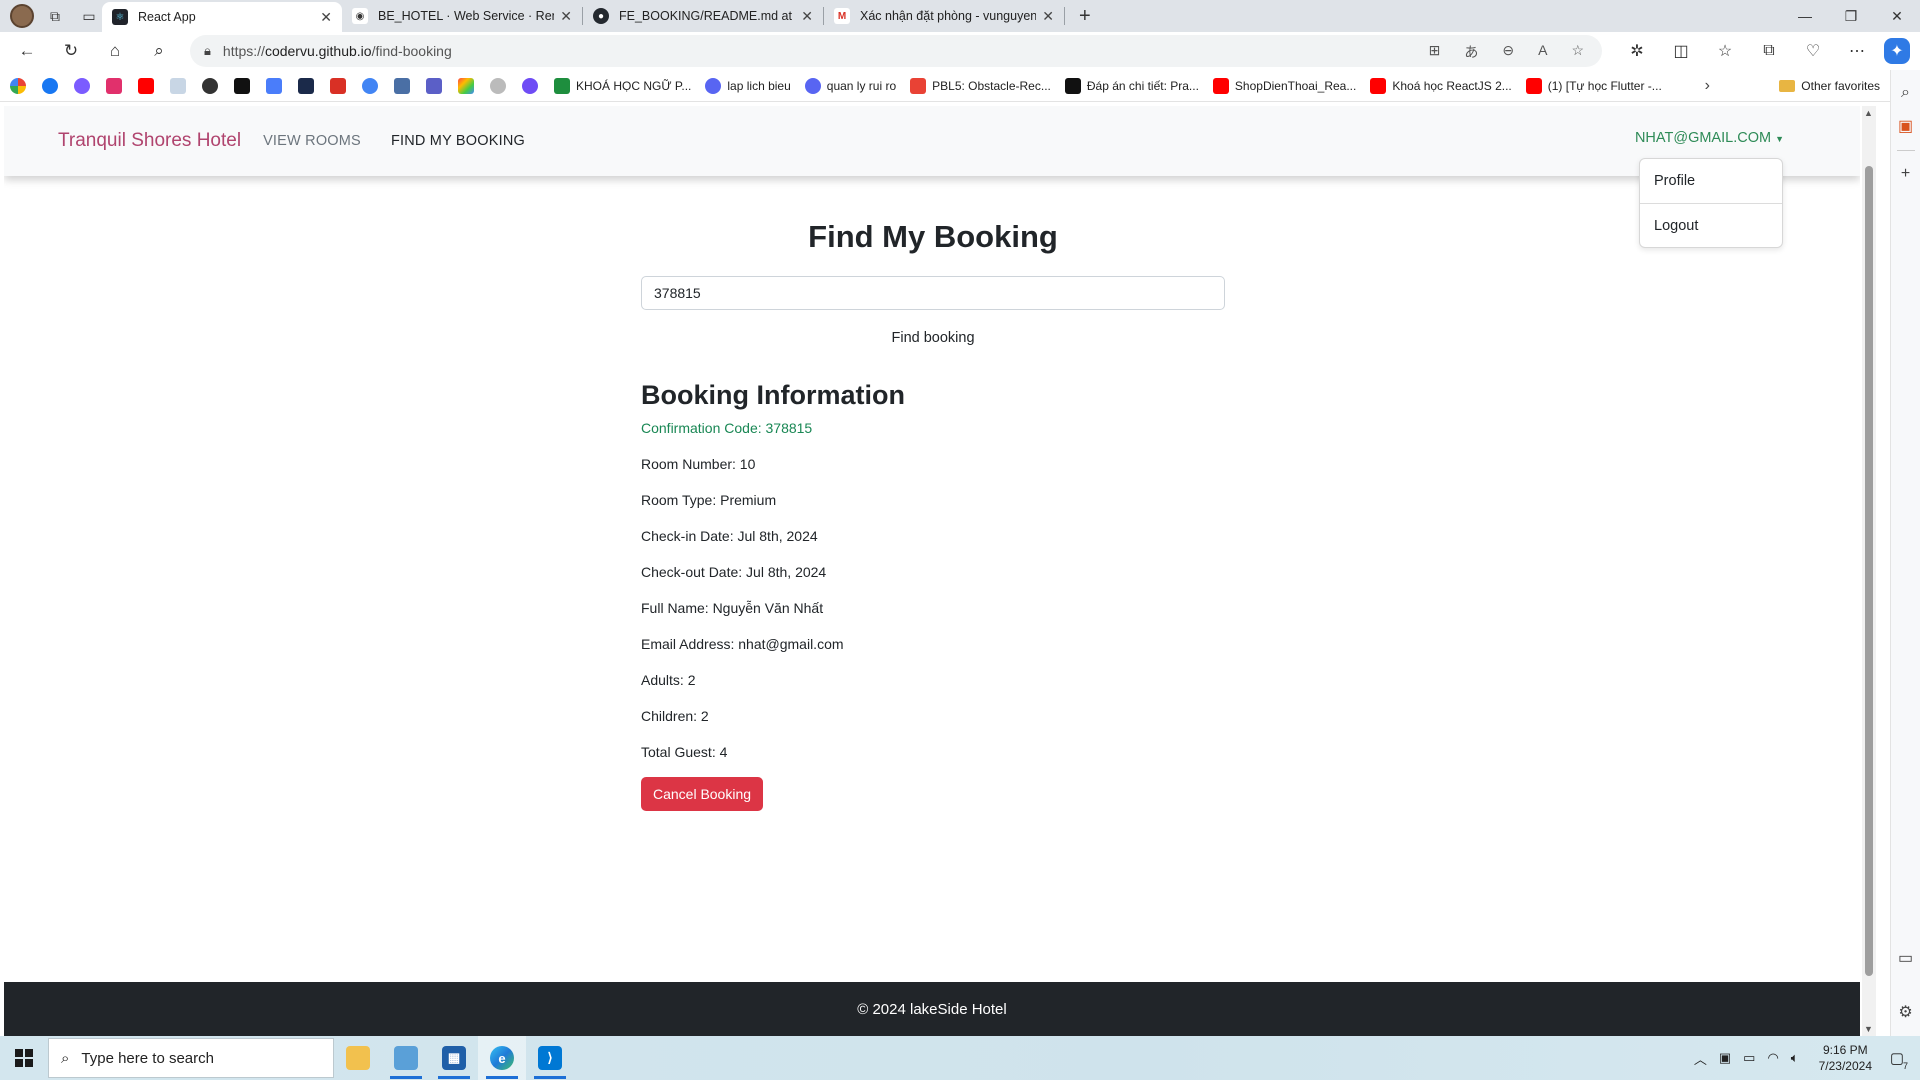 This screenshot has width=1920, height=1080. What do you see at coordinates (89, 16) in the screenshot?
I see `vertical-tabs-icon: ▭` at bounding box center [89, 16].